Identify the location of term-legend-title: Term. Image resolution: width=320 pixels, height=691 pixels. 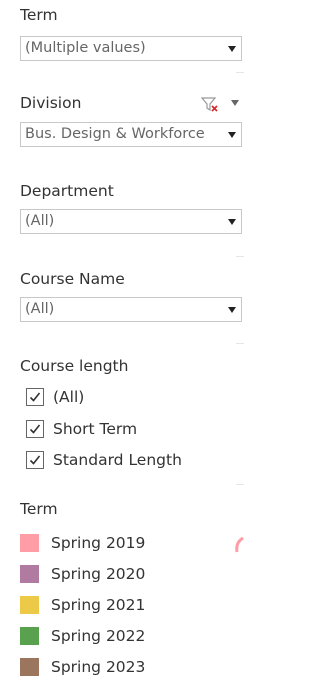
(39, 509).